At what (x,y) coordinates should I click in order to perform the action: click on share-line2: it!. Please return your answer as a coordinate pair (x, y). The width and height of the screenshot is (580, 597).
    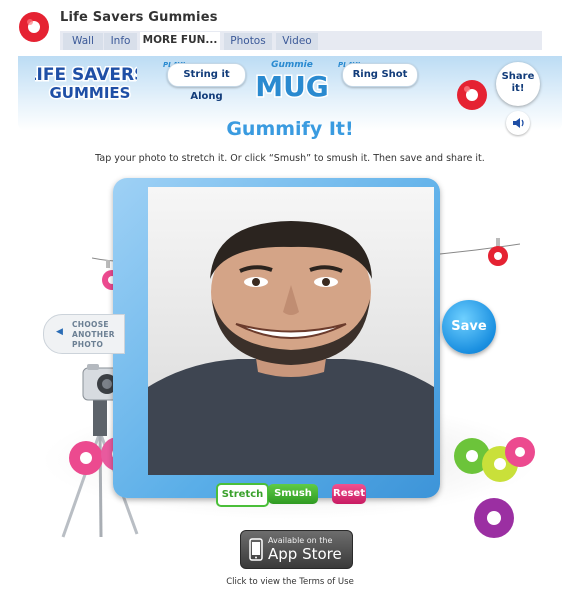
    Looking at the image, I should click on (518, 88).